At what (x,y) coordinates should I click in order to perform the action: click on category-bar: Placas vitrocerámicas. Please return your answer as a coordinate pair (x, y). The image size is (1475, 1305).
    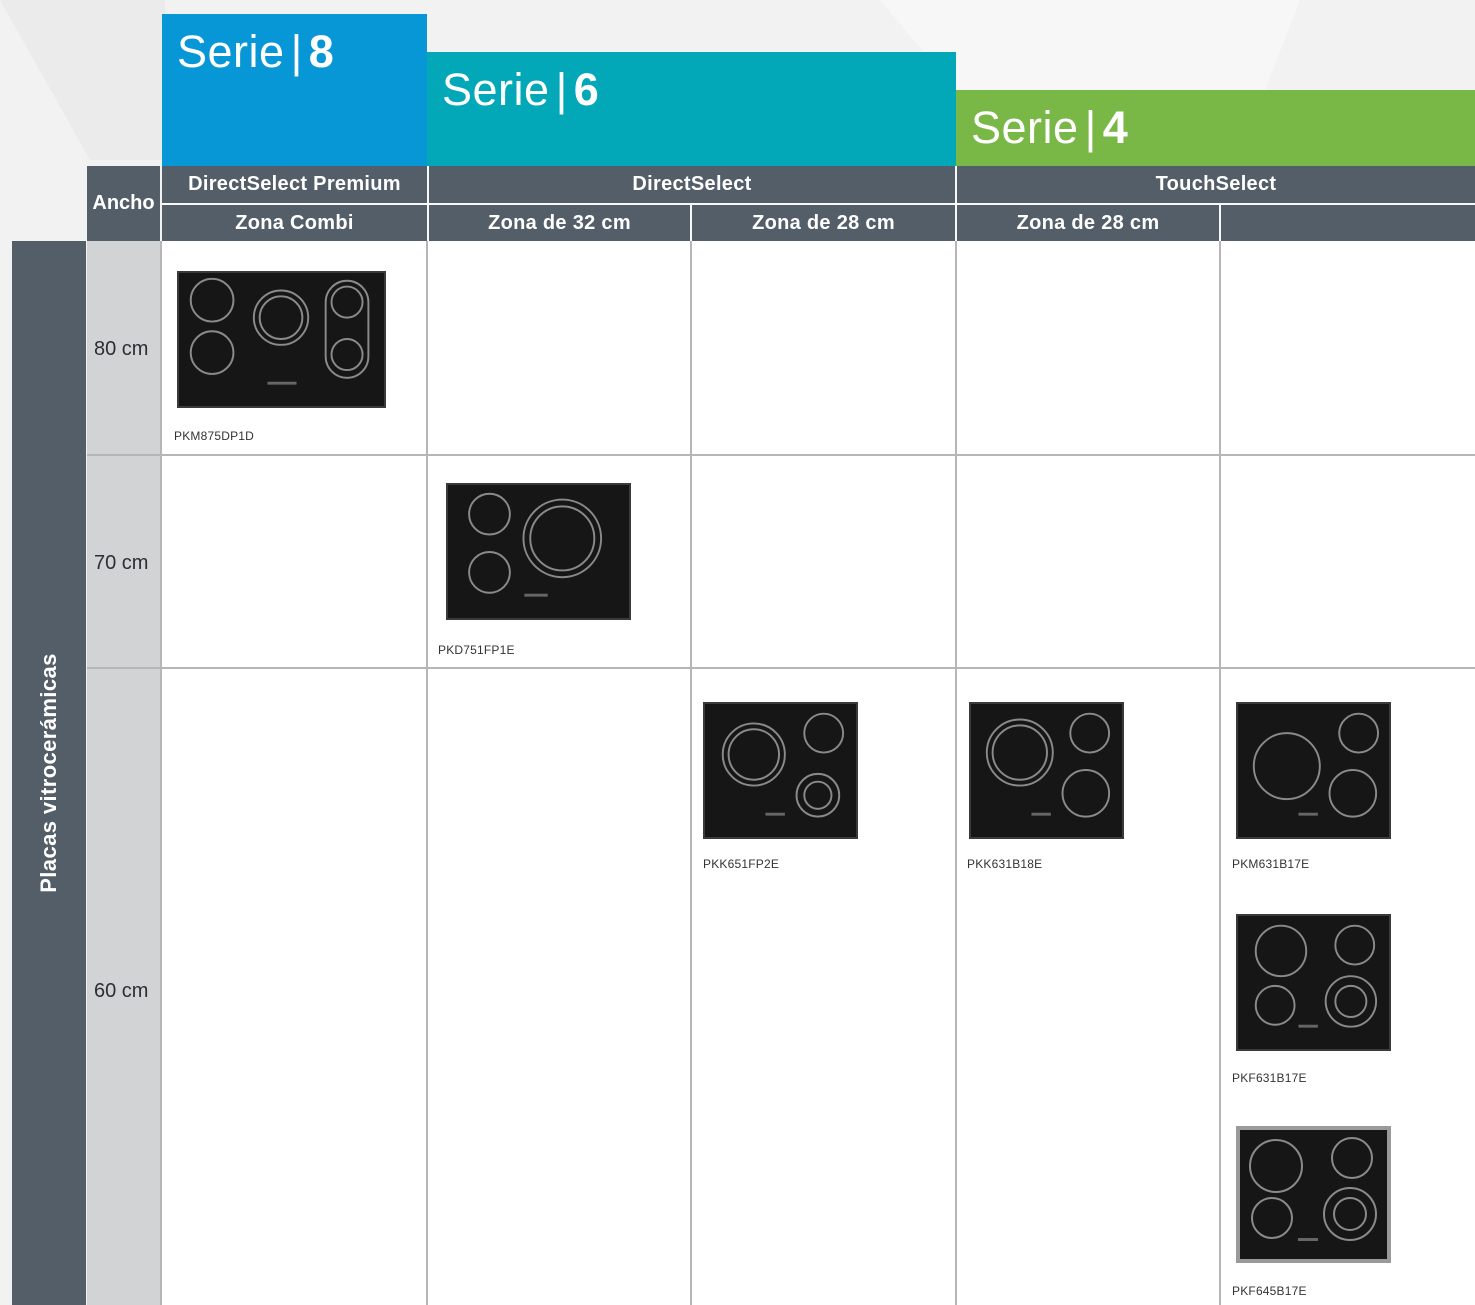
    Looking at the image, I should click on (49, 773).